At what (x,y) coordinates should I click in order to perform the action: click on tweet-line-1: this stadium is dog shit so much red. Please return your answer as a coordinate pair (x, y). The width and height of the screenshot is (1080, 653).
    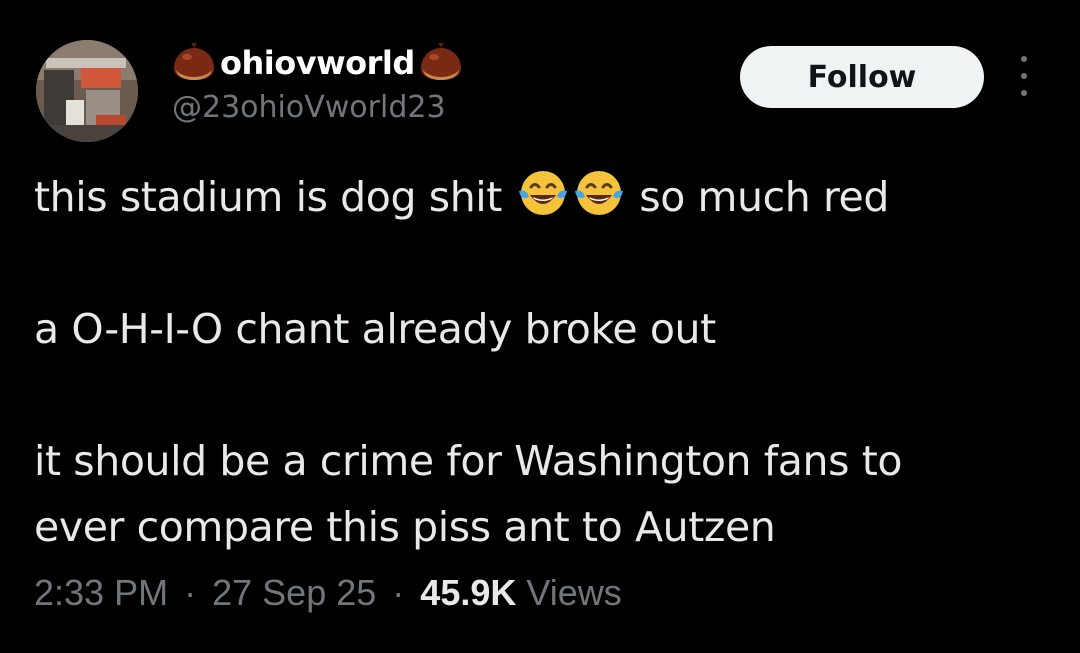
    Looking at the image, I should click on (539, 197).